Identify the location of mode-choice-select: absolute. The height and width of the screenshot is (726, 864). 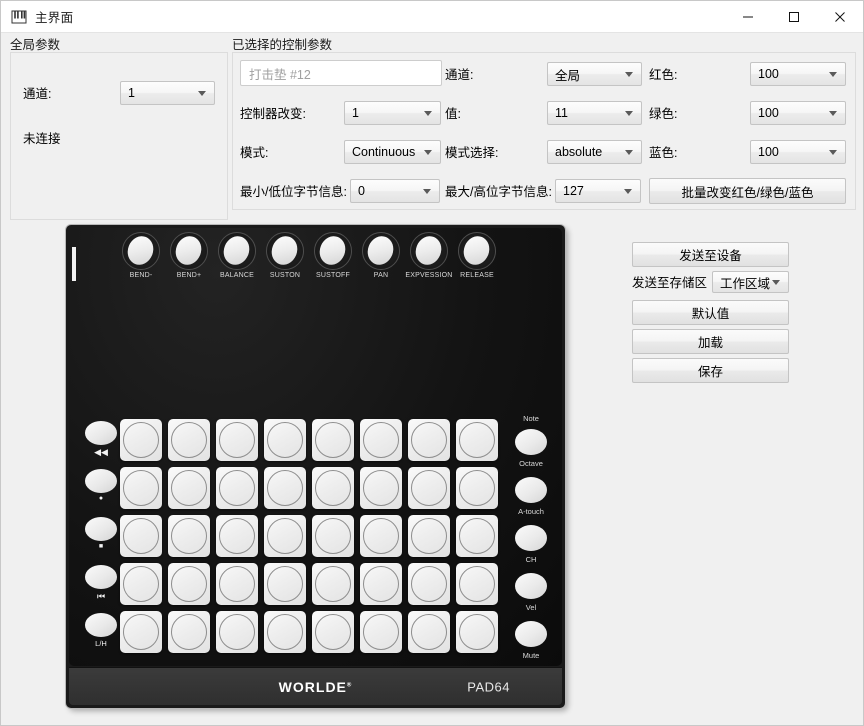
(594, 152).